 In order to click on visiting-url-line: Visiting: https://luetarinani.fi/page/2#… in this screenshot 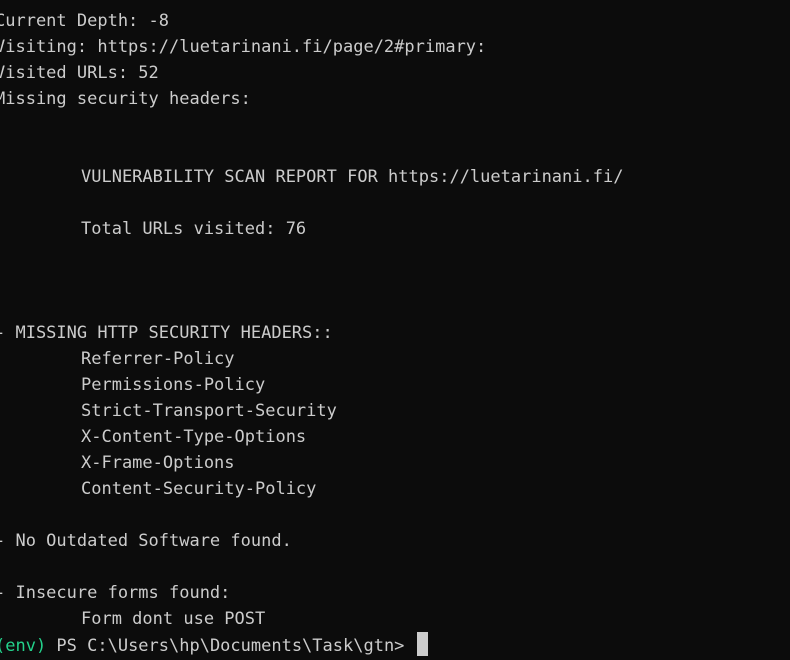, I will do `click(243, 47)`.